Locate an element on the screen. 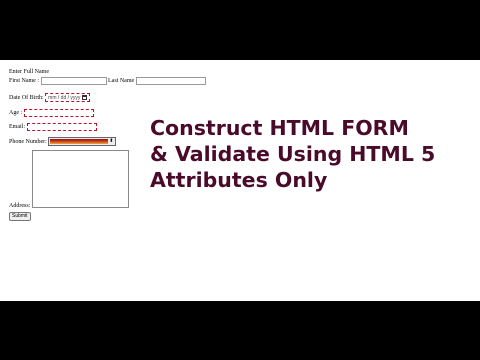  phone-row: Phone Number: ⬍ is located at coordinates (63, 141).